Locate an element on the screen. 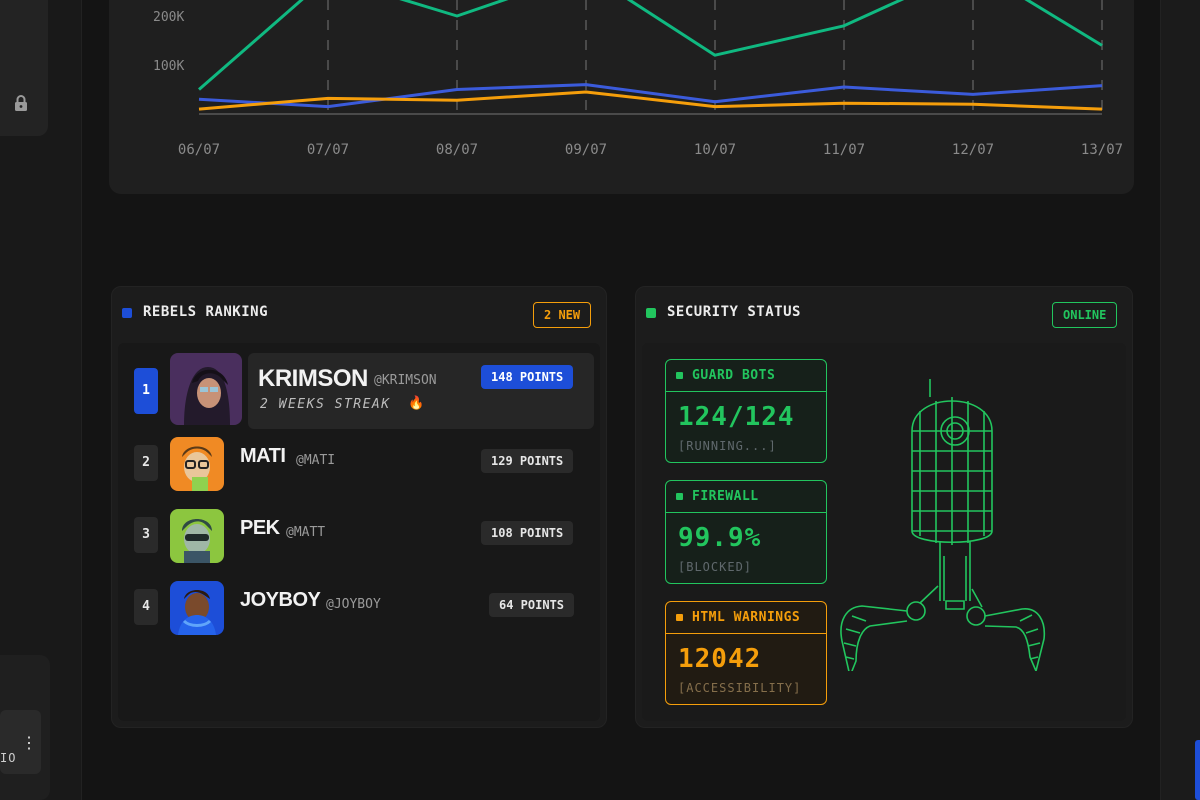 Image resolution: width=1200 pixels, height=800 pixels. player-handle: @JOYBOY is located at coordinates (353, 604).